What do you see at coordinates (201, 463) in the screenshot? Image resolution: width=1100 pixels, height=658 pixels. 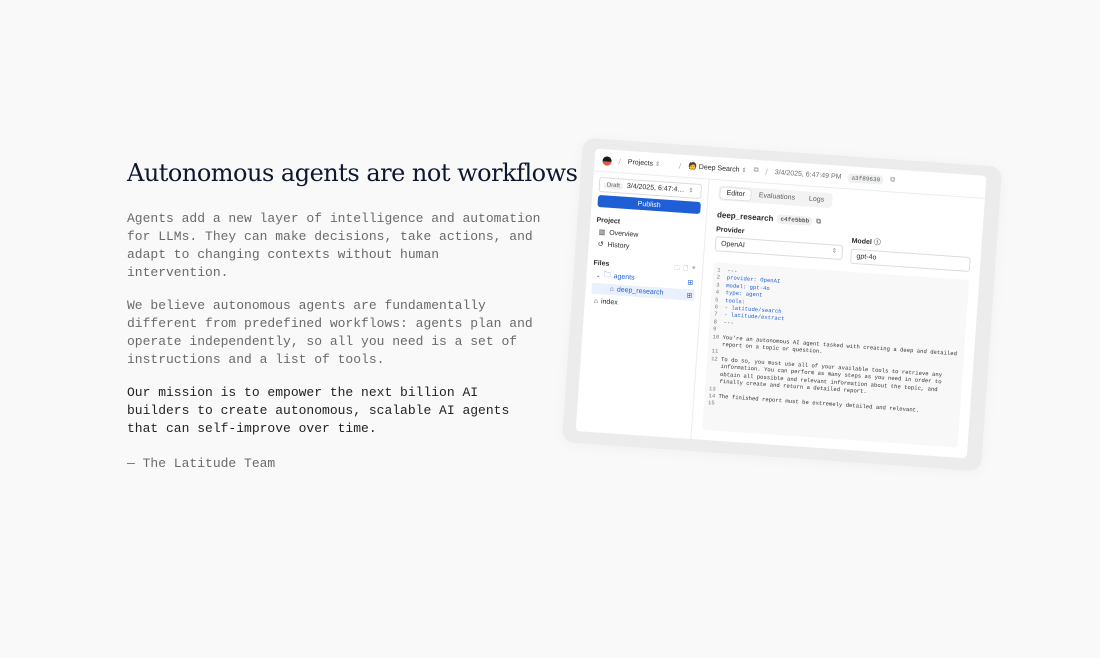 I see `signature: — The Latitude Team` at bounding box center [201, 463].